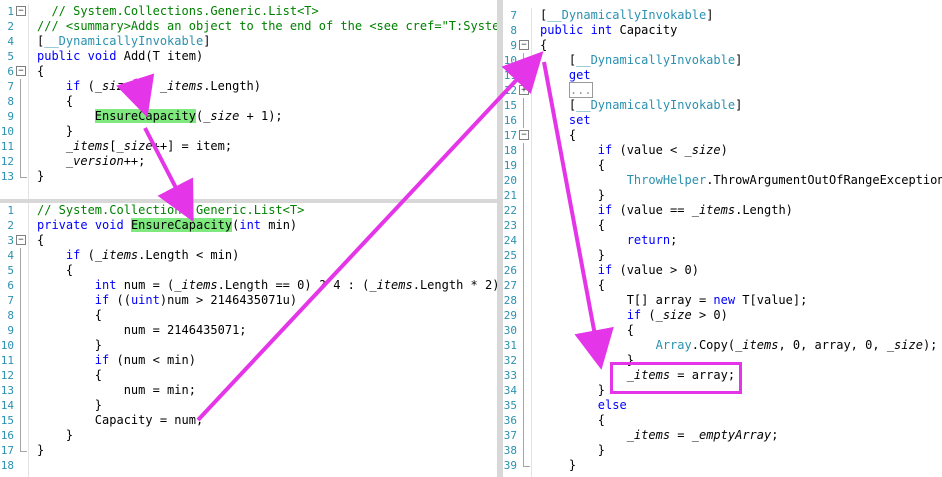 The image size is (942, 477). I want to click on code-line: 7 [__DynamicallyInvokable], so click(722, 15).